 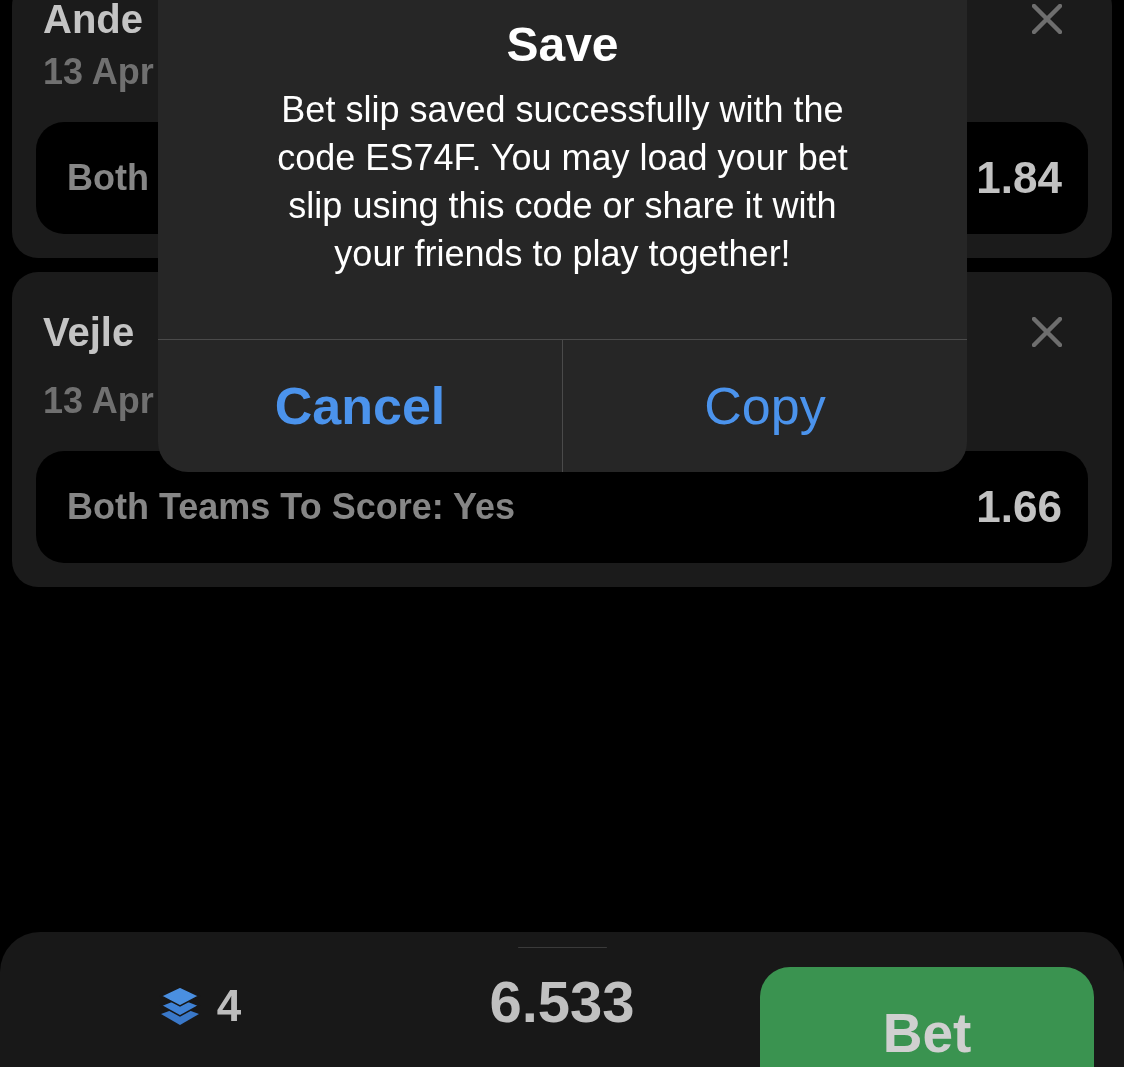 What do you see at coordinates (562, 182) in the screenshot?
I see `alert-message: Bet slip saved successfully with the code ES74F. You may load your bet slip using this code or share it with your friends to play together!` at bounding box center [562, 182].